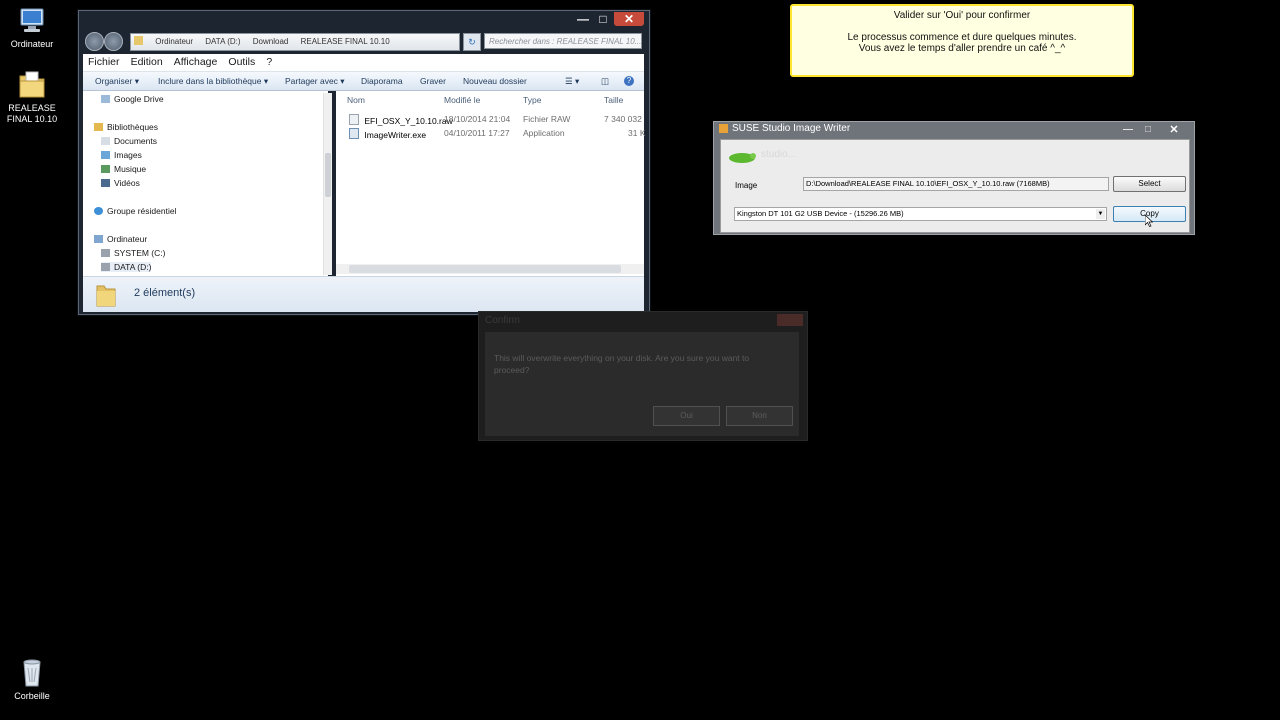 The image size is (1280, 720). What do you see at coordinates (547, 119) in the screenshot?
I see `file-type: Fichier RAW` at bounding box center [547, 119].